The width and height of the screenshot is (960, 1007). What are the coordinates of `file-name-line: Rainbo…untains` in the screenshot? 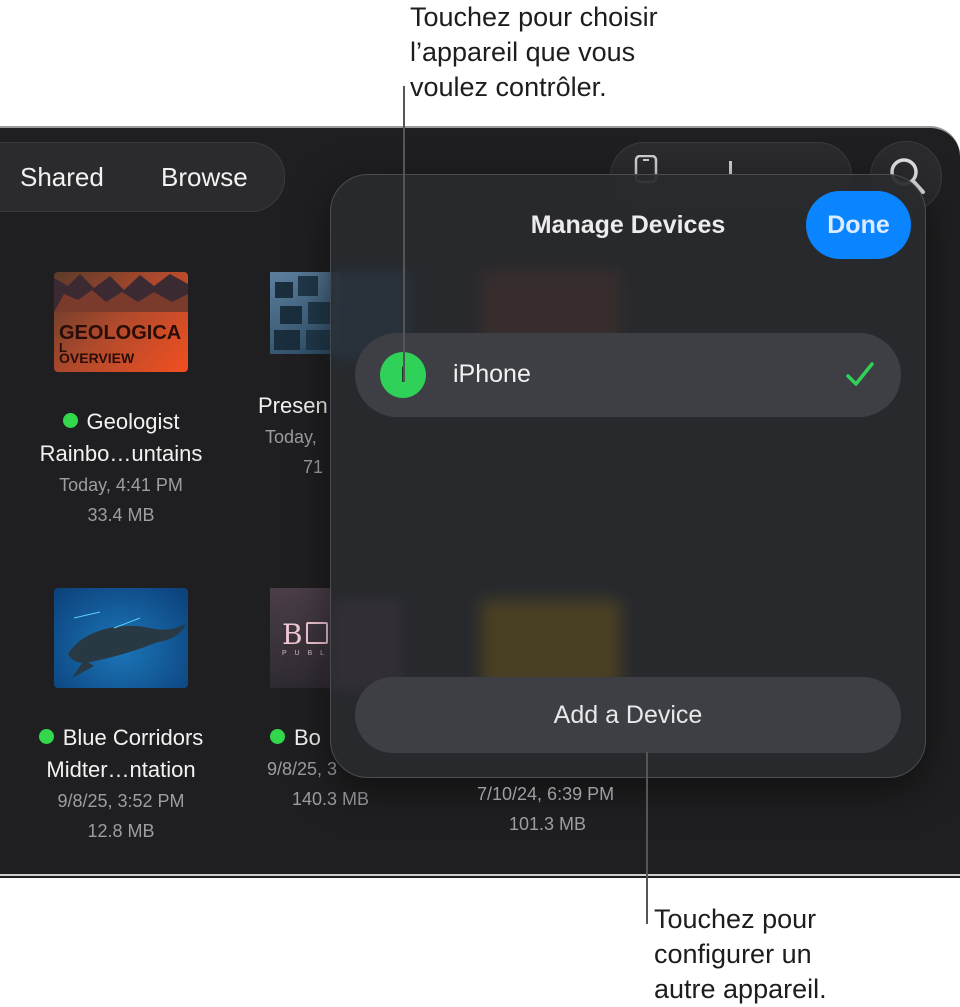 It's located at (121, 453).